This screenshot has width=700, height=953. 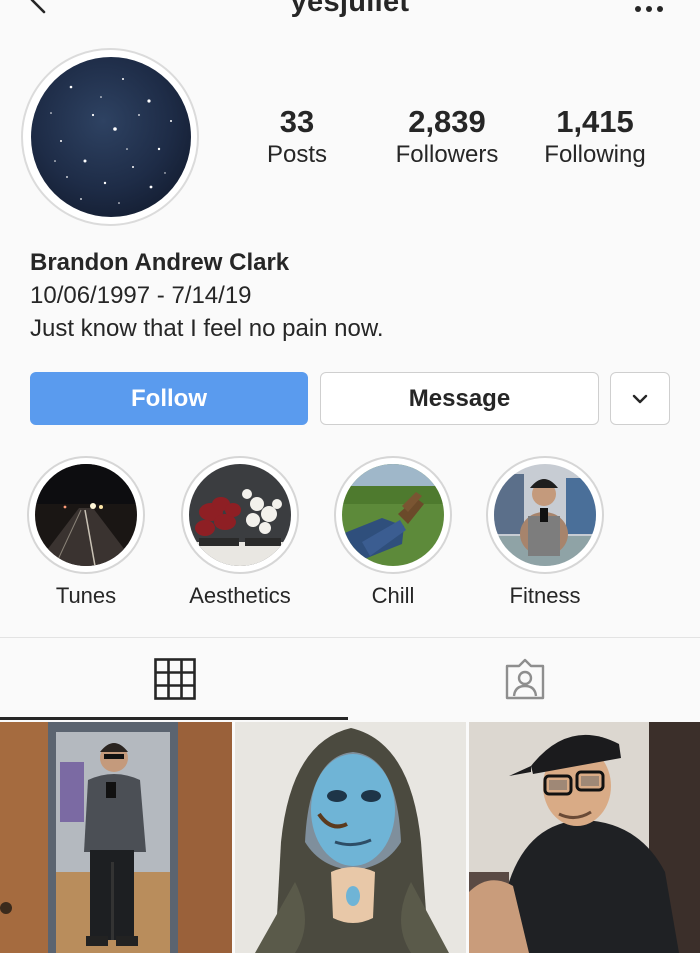 What do you see at coordinates (595, 154) in the screenshot?
I see `following-label: Following` at bounding box center [595, 154].